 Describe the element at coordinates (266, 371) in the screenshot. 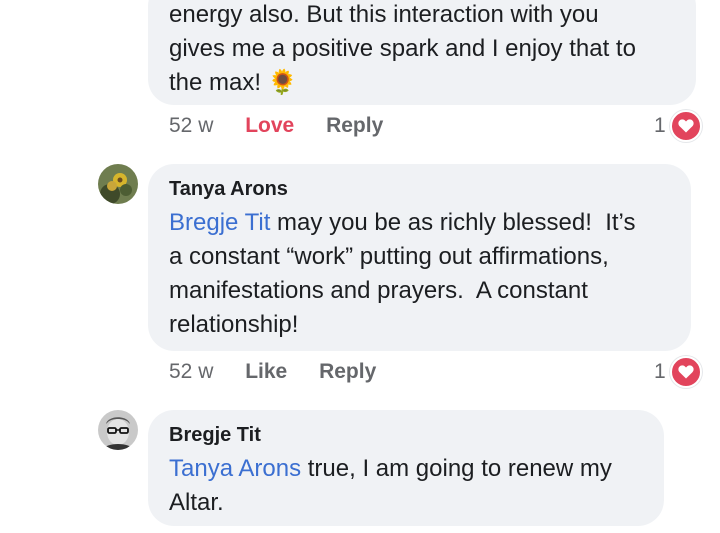

I see `like-button: Like` at that location.